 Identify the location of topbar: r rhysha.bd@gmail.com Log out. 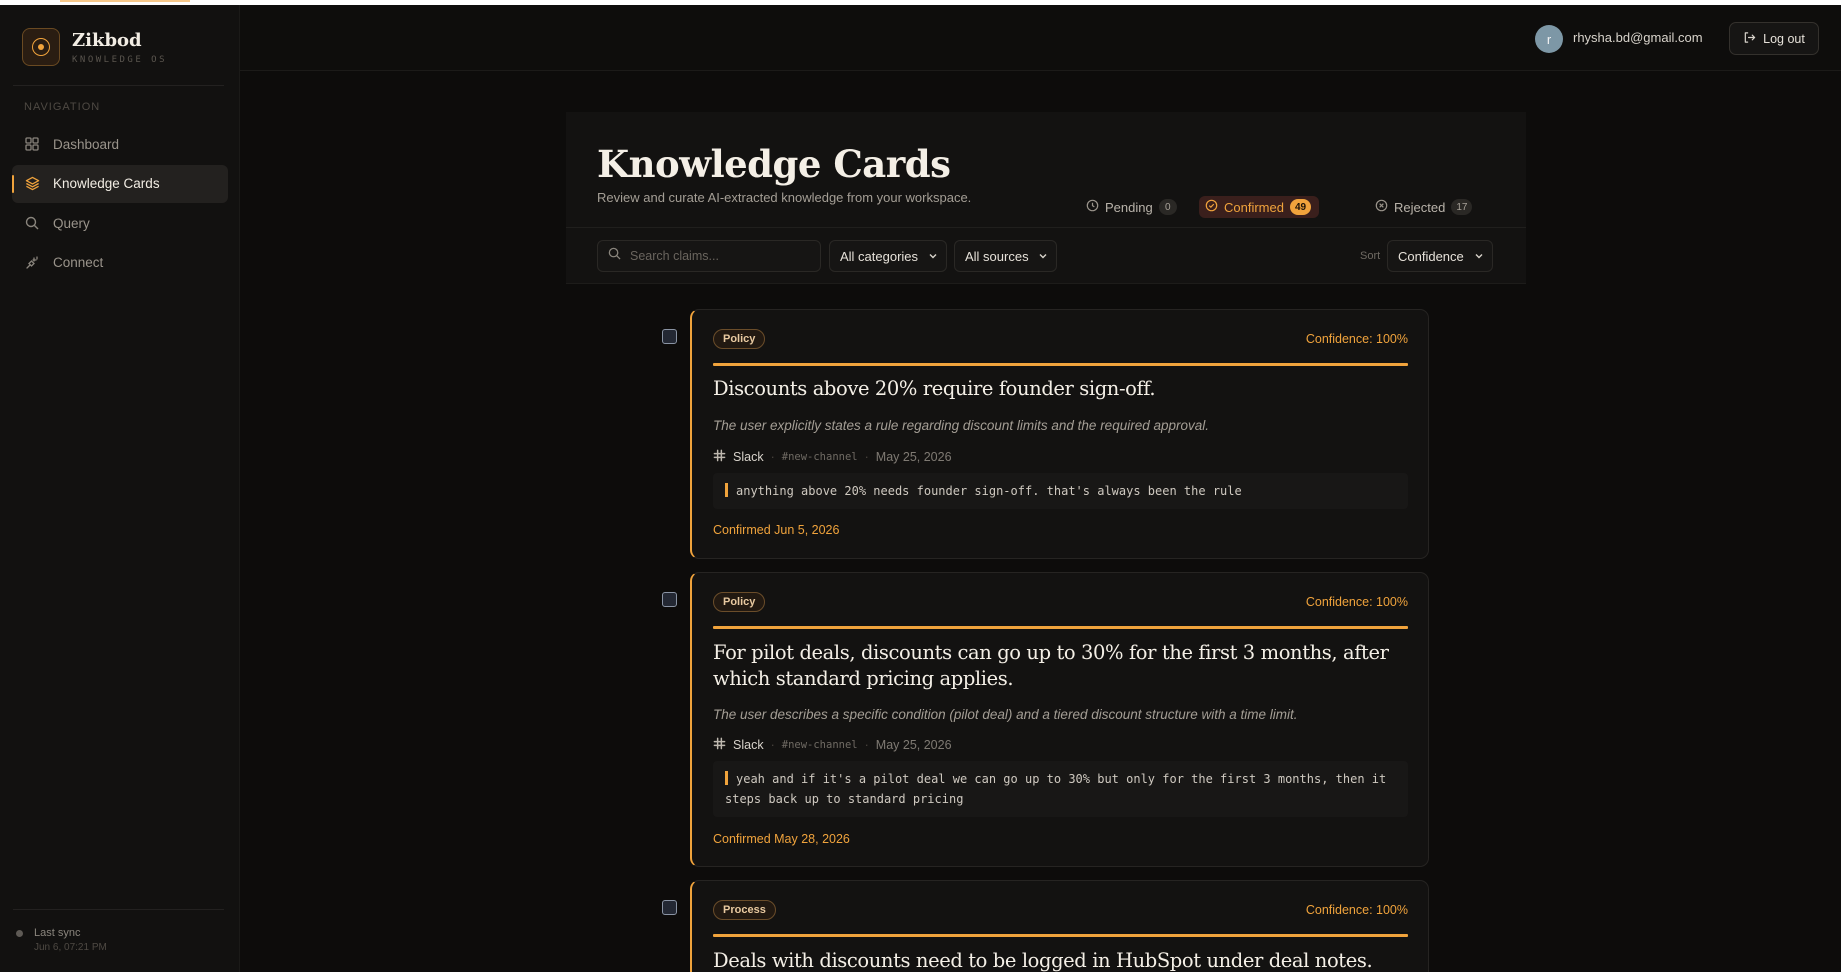
(1040, 38).